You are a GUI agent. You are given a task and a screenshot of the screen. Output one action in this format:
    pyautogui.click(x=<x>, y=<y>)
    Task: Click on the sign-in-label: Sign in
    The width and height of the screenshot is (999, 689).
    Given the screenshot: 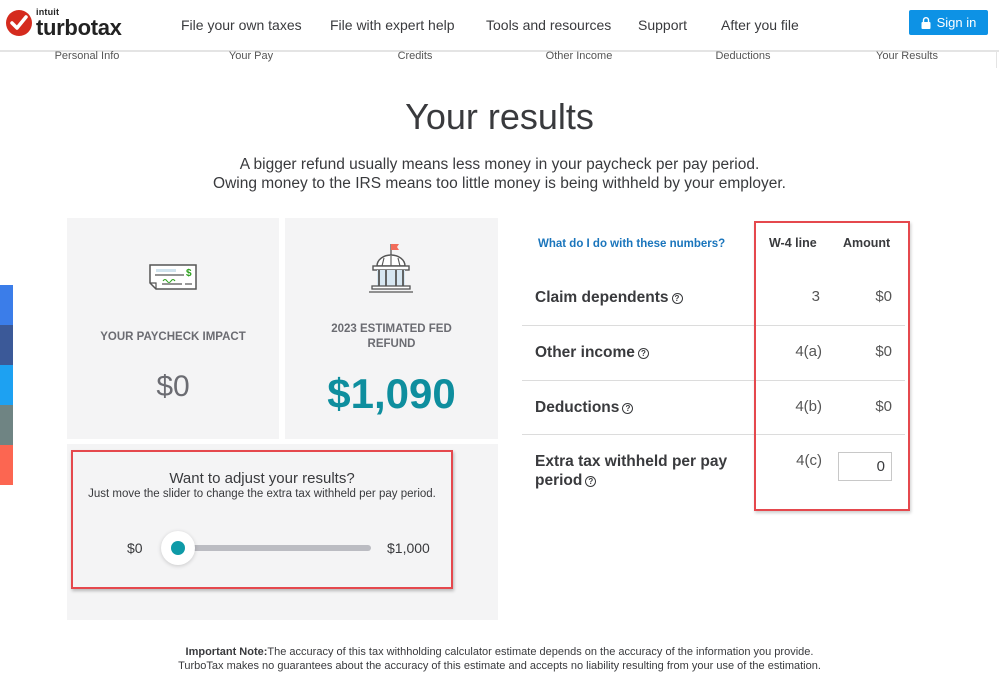 What is the action you would take?
    pyautogui.click(x=956, y=22)
    